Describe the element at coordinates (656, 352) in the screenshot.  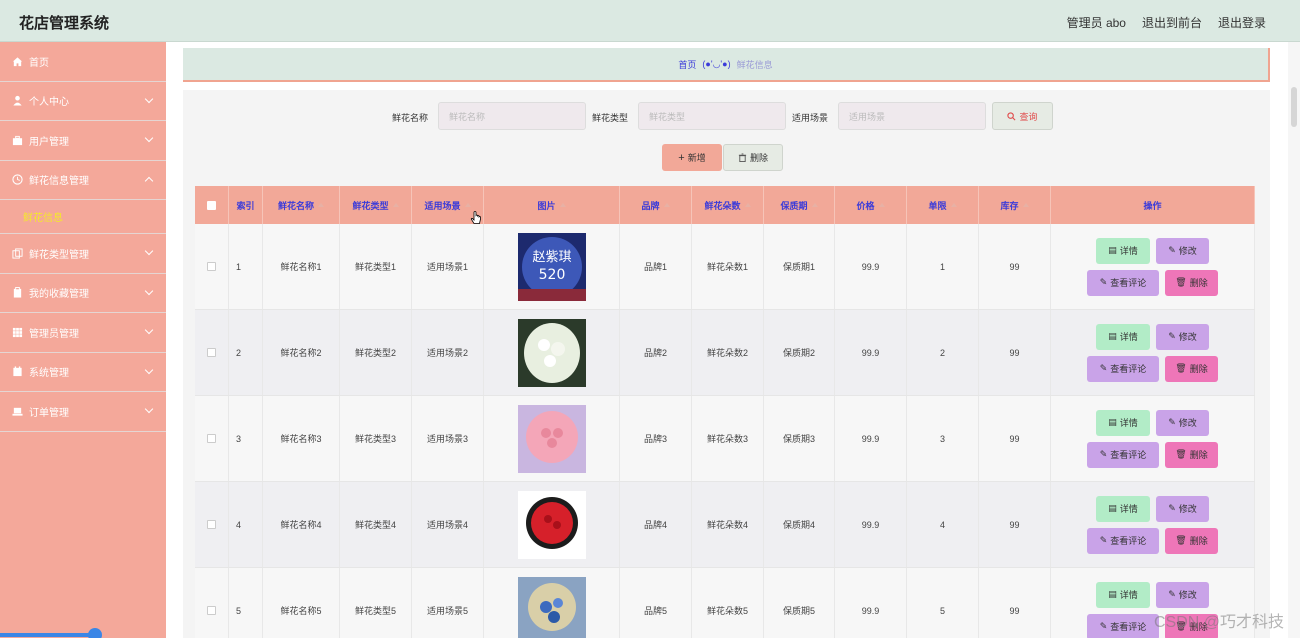
I see `cell-brand: 品牌2` at that location.